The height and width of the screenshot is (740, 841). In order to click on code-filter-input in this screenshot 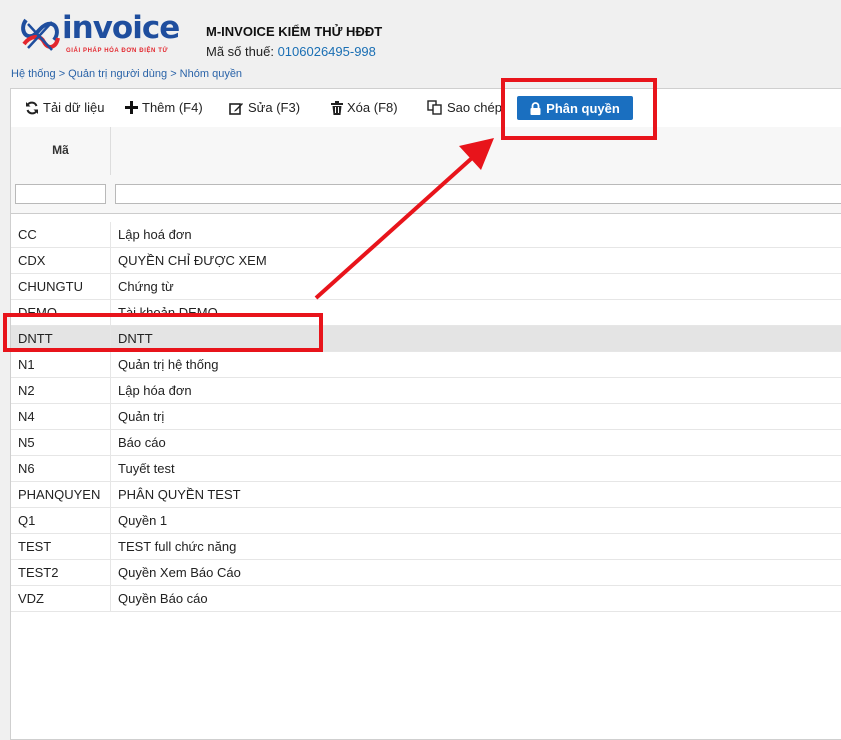, I will do `click(60, 194)`.